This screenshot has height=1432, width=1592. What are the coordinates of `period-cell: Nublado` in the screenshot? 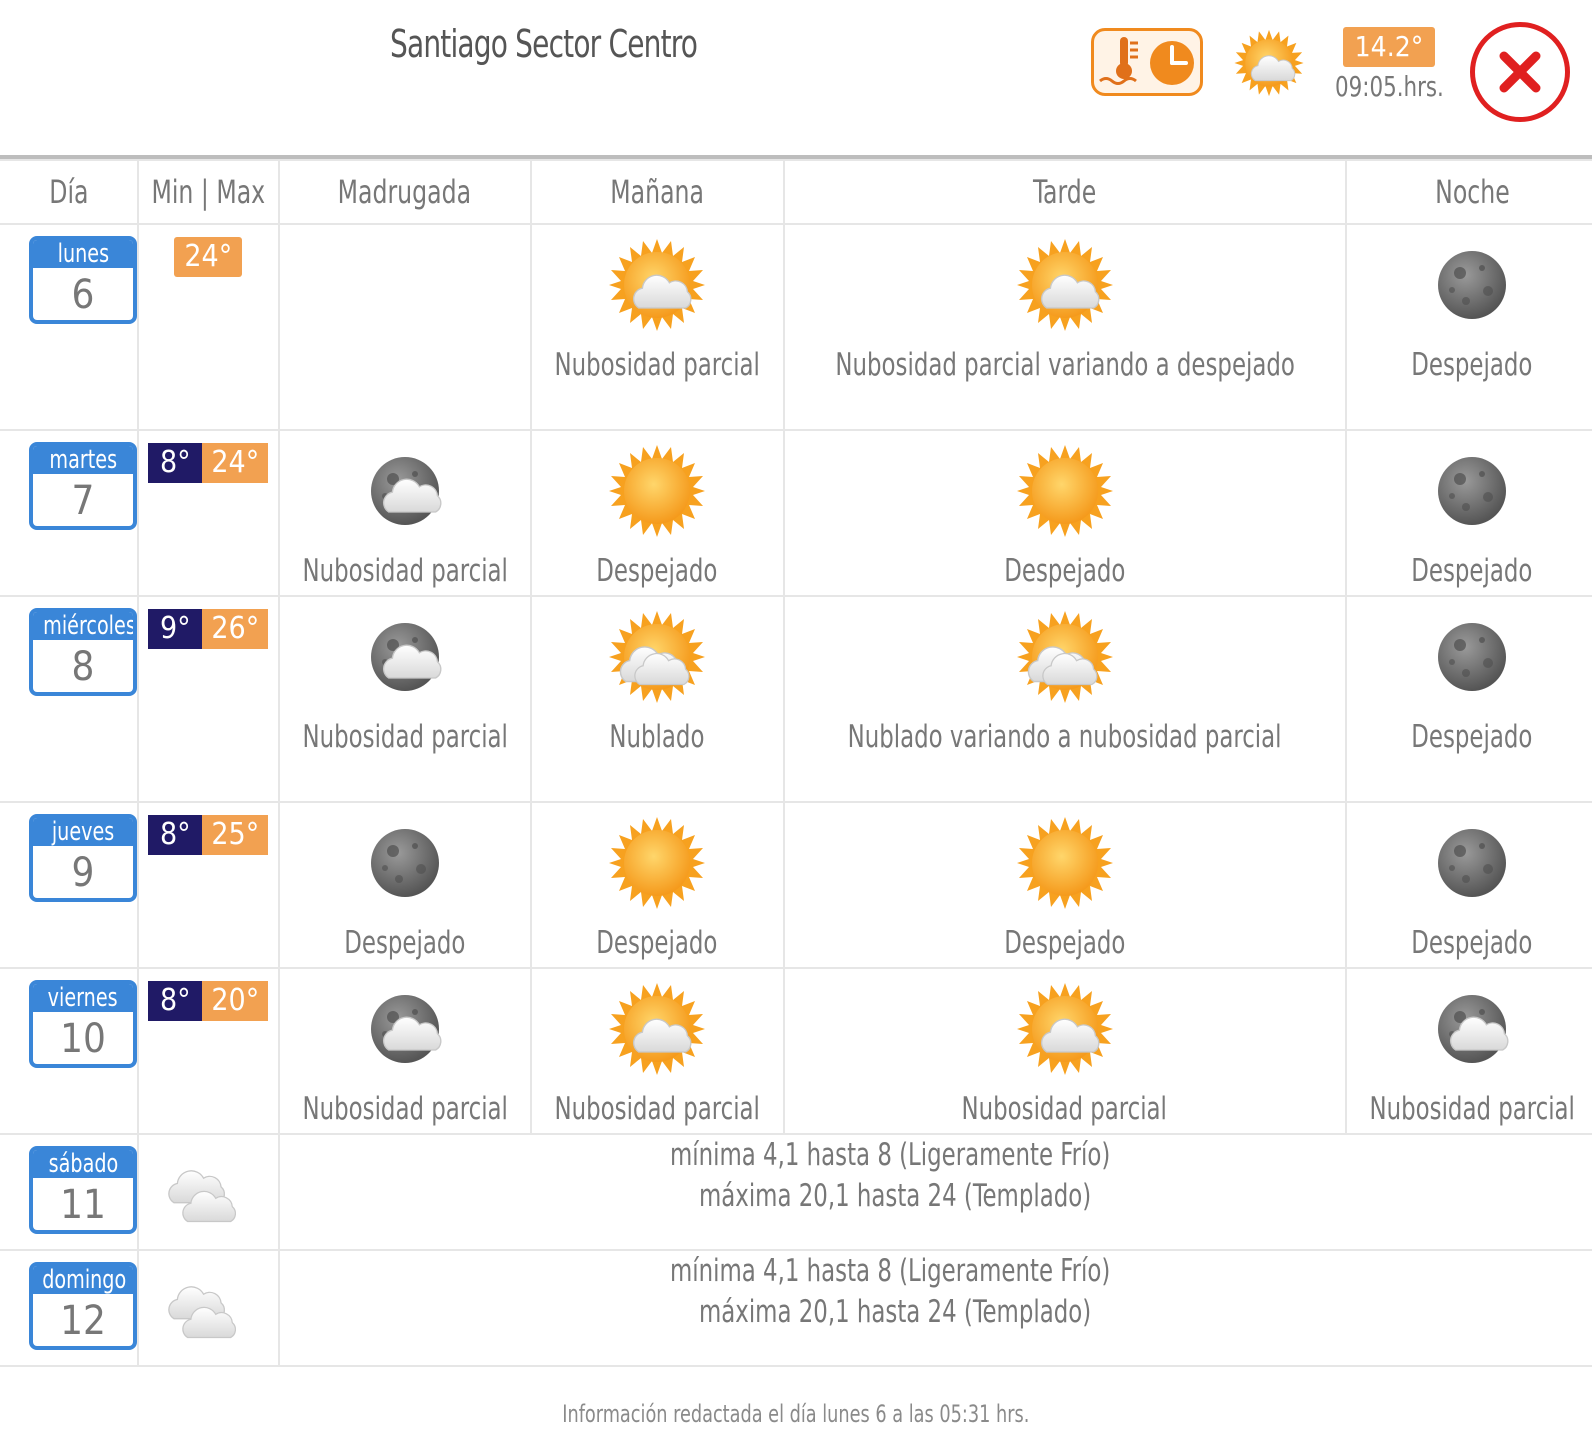 It's located at (657, 699).